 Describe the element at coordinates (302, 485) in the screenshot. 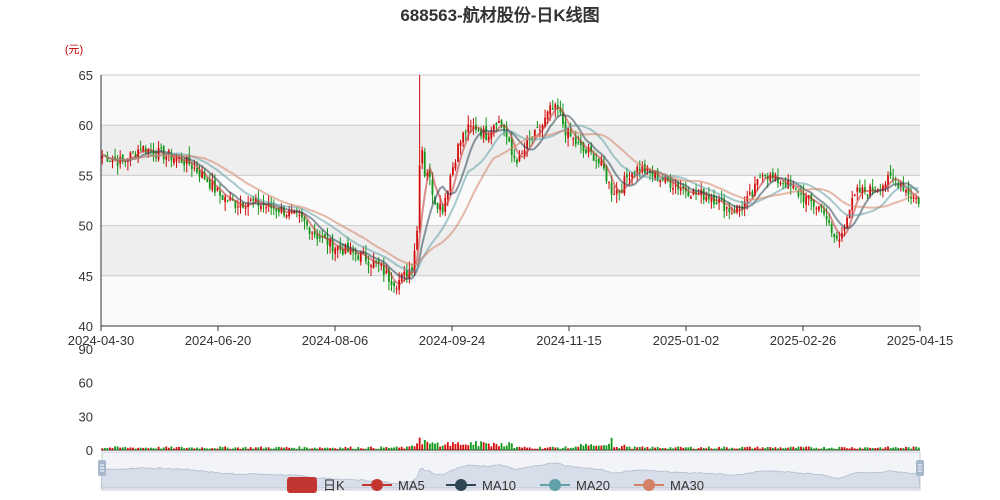

I see `legend-icon-daily-k` at that location.